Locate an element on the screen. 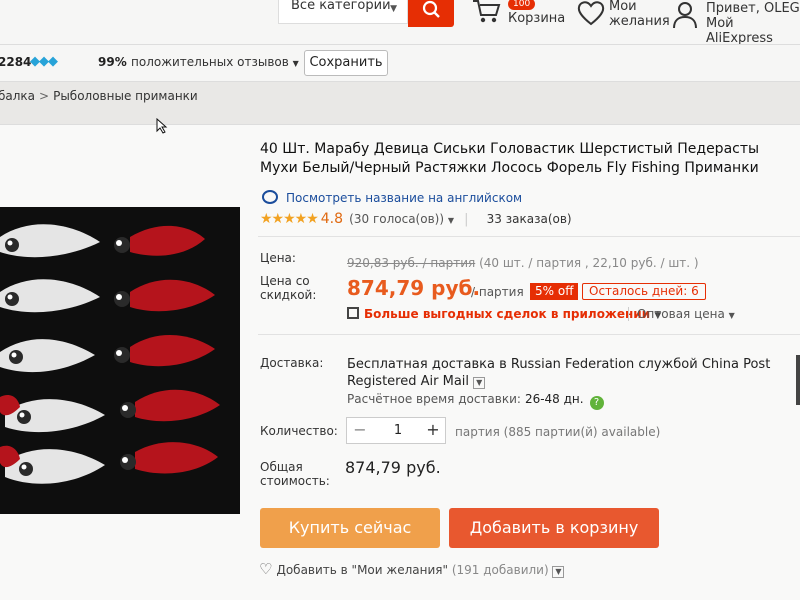  quantity-input: 1 is located at coordinates (398, 430).